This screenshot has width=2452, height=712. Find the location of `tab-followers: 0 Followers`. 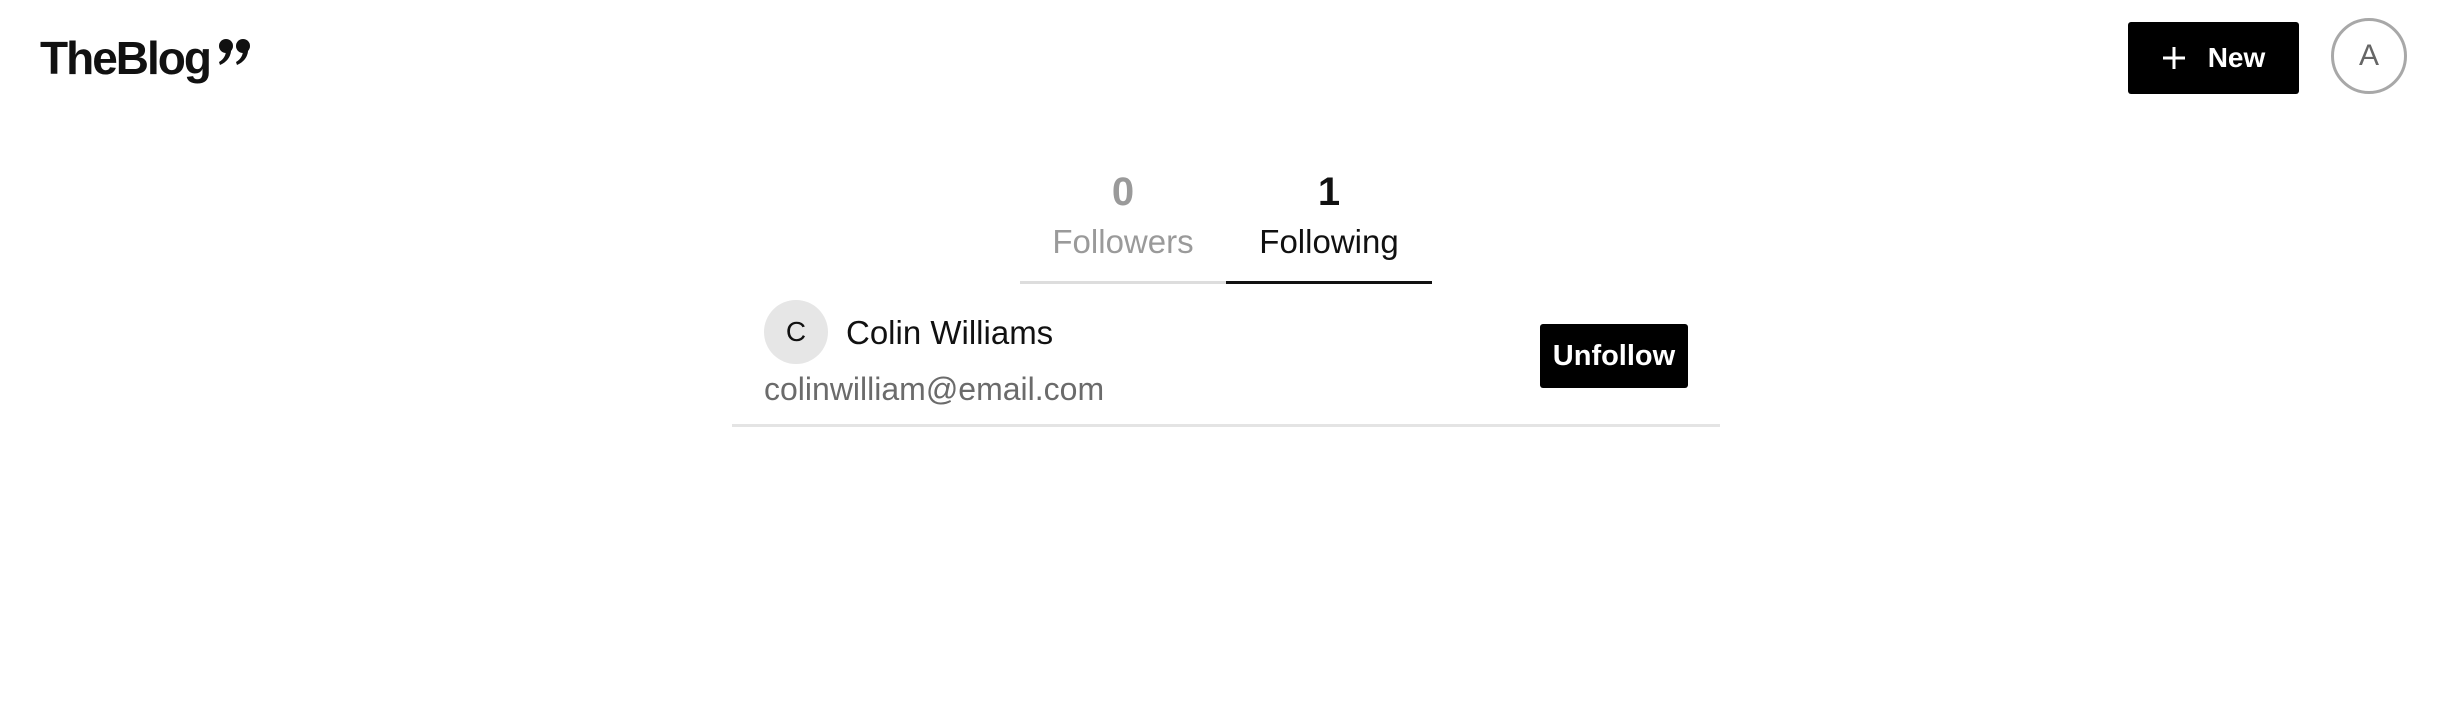

tab-followers: 0 Followers is located at coordinates (1123, 224).